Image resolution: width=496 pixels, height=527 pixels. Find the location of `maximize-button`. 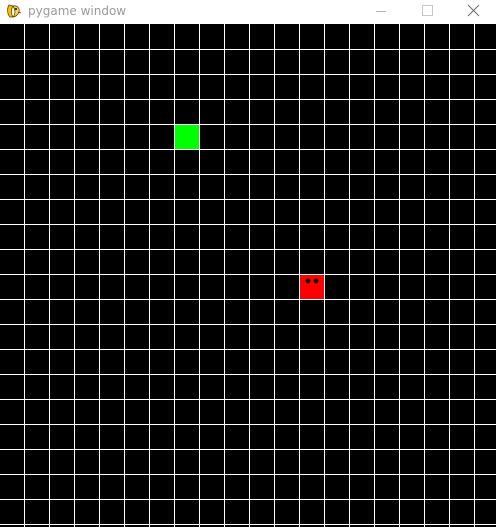

maximize-button is located at coordinates (427, 11).